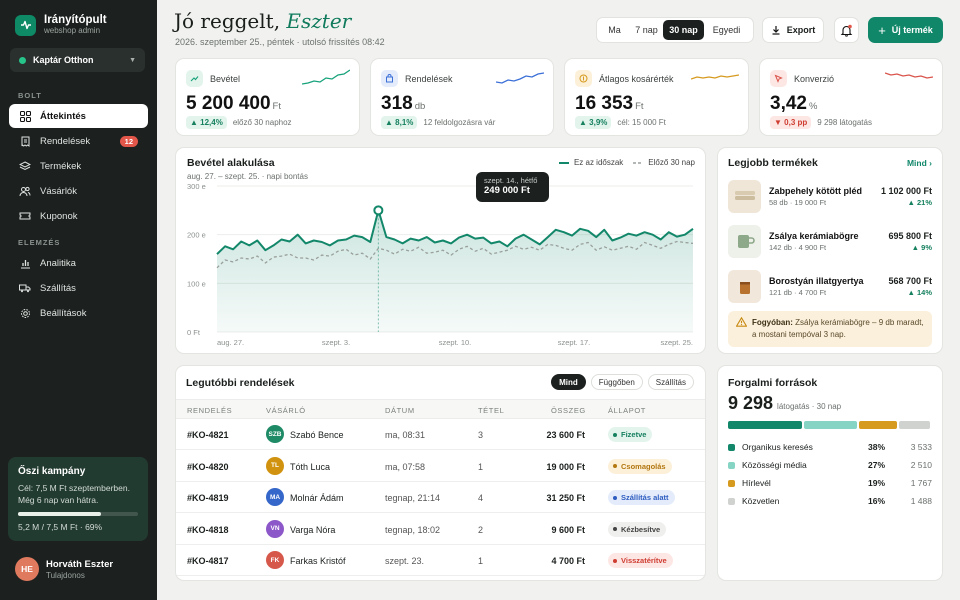 Image resolution: width=960 pixels, height=600 pixels. Describe the element at coordinates (921, 447) in the screenshot. I see `source-count: 3 533` at that location.